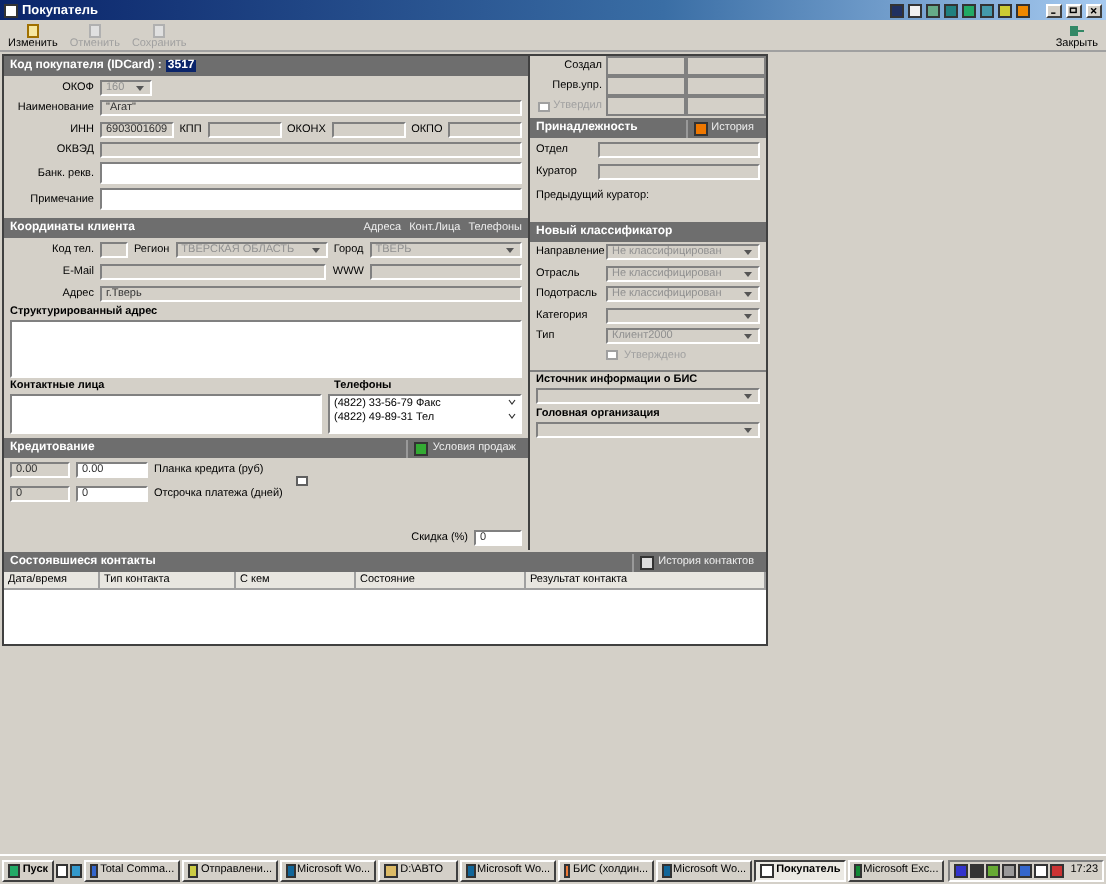  Describe the element at coordinates (302, 481) in the screenshot. I see `checkbox` at that location.